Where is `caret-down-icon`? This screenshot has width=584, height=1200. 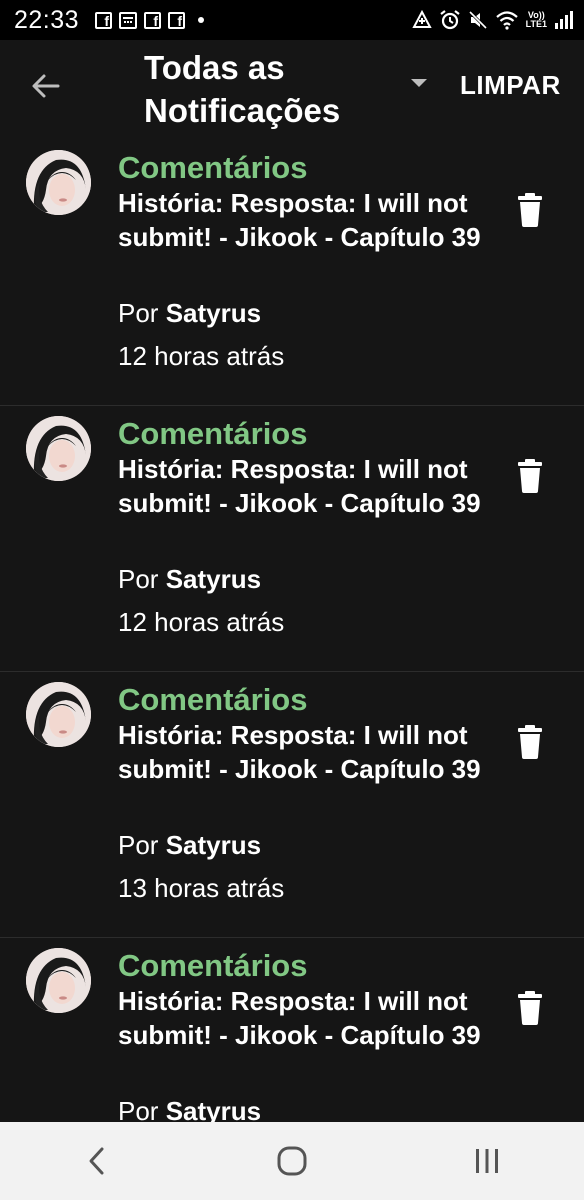 caret-down-icon is located at coordinates (419, 83).